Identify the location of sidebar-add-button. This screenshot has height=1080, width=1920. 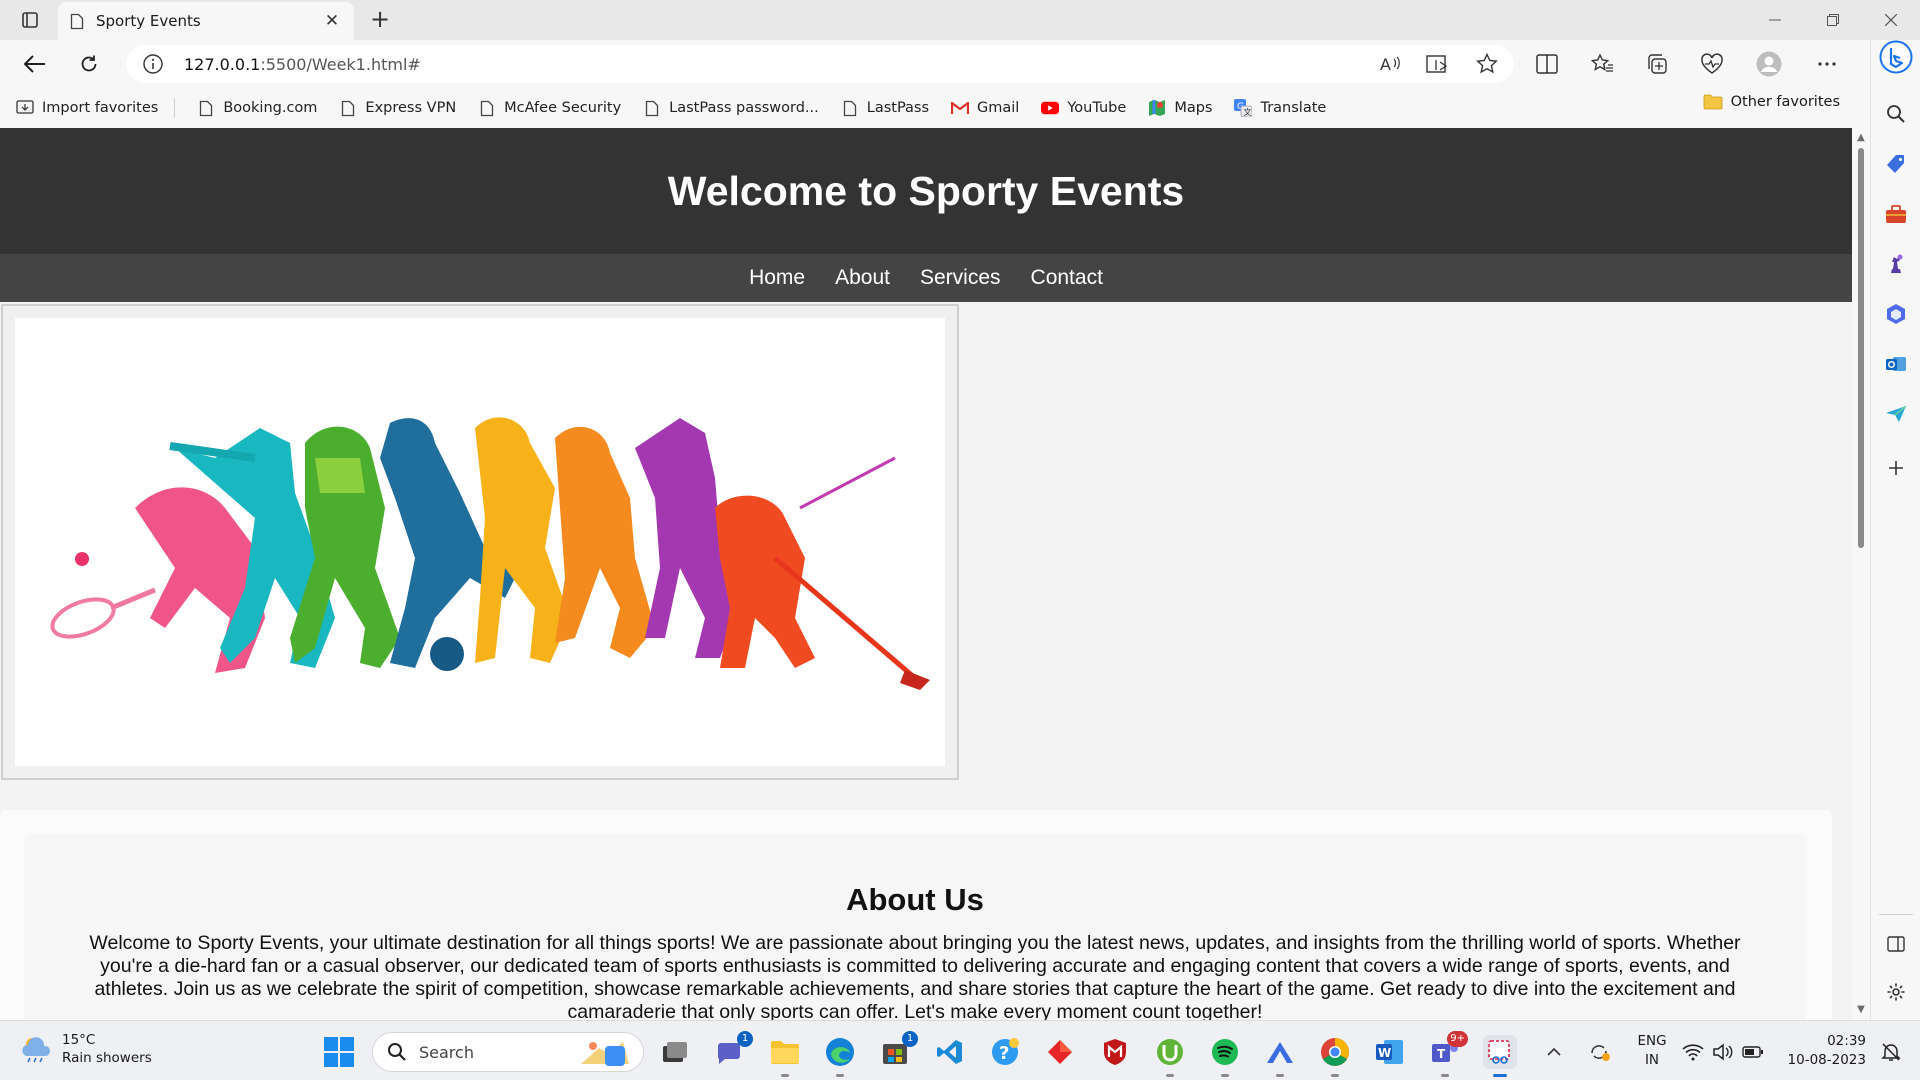
(1896, 468).